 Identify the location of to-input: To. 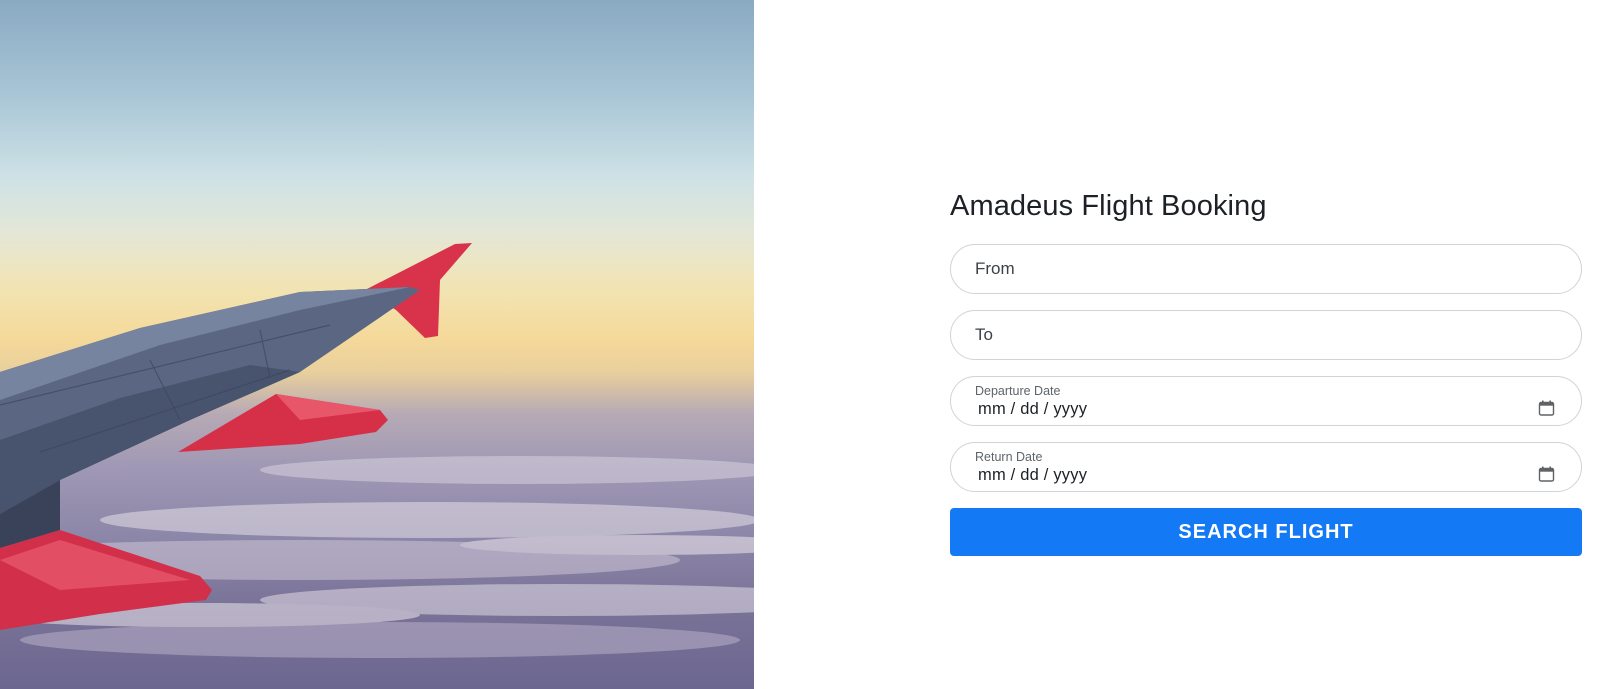
(1266, 335).